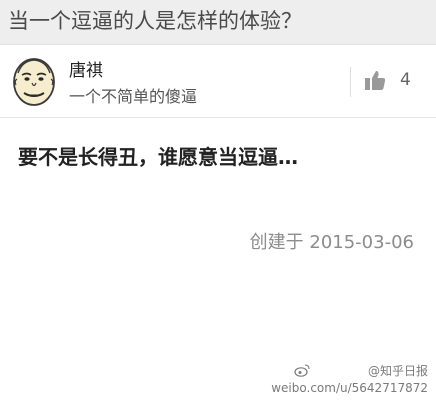  Describe the element at coordinates (350, 82) in the screenshot. I see `vote-divider` at that location.